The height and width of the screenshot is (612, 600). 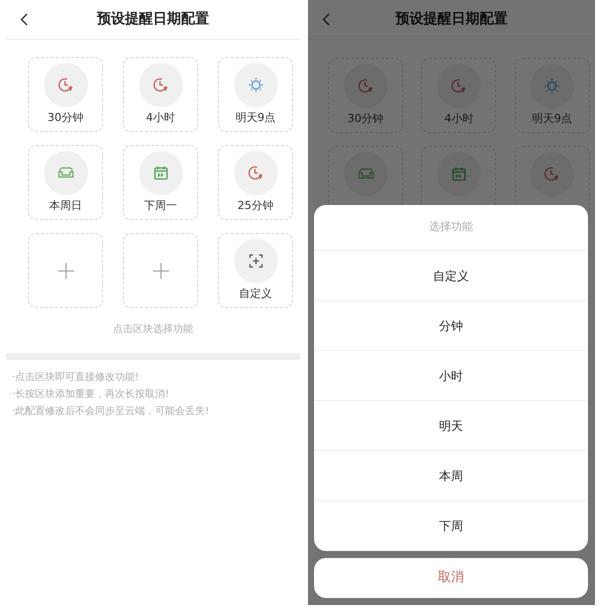 I want to click on add-frame-icon, so click(x=256, y=261).